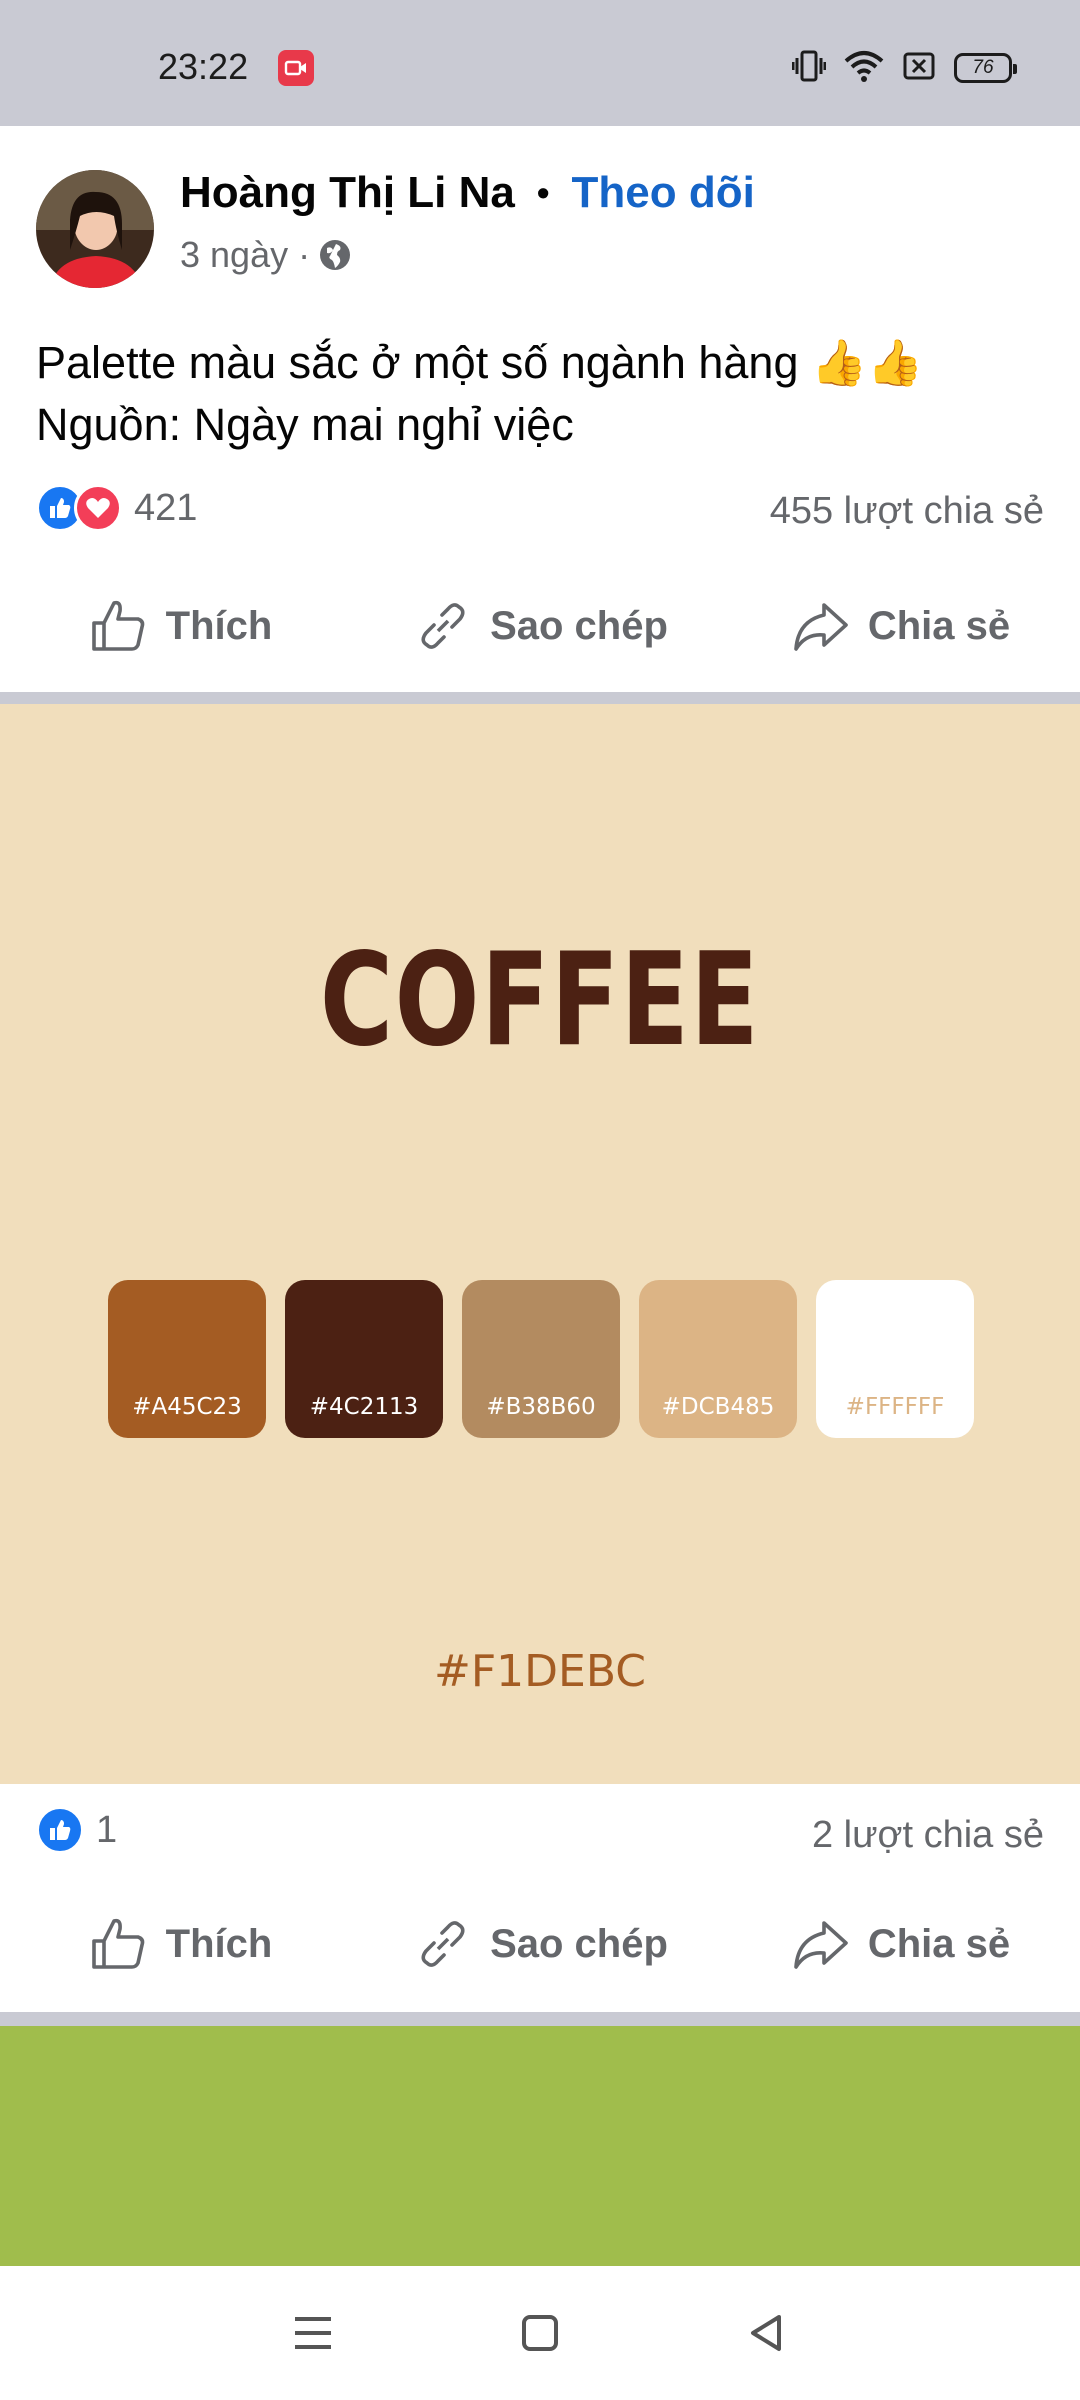  Describe the element at coordinates (335, 255) in the screenshot. I see `globe-icon` at that location.